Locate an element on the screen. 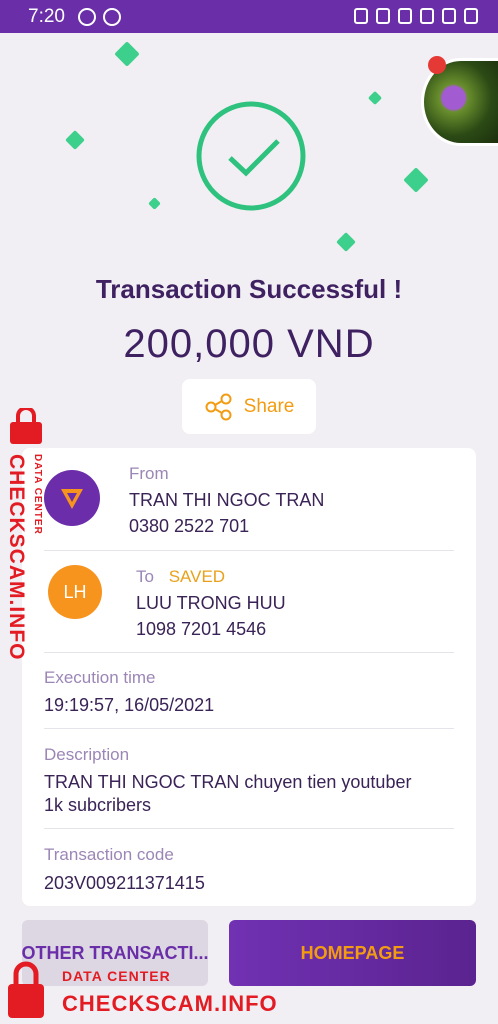  to-label: To is located at coordinates (145, 576).